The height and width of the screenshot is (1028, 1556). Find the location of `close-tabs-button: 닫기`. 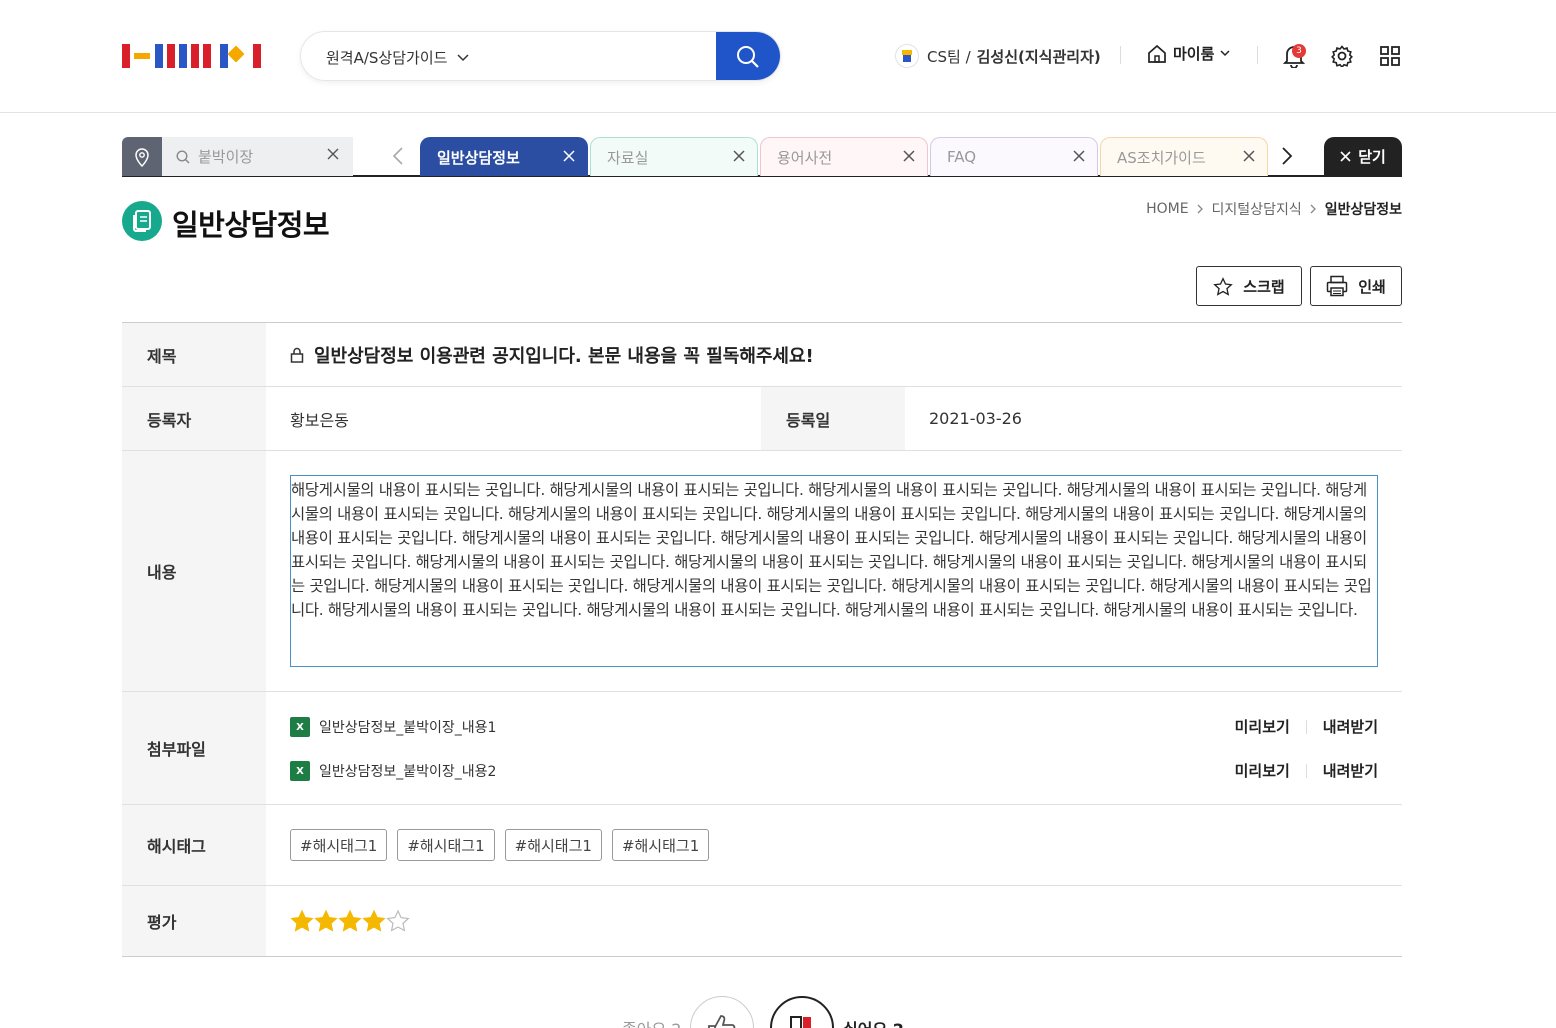

close-tabs-button: 닫기 is located at coordinates (1363, 156).